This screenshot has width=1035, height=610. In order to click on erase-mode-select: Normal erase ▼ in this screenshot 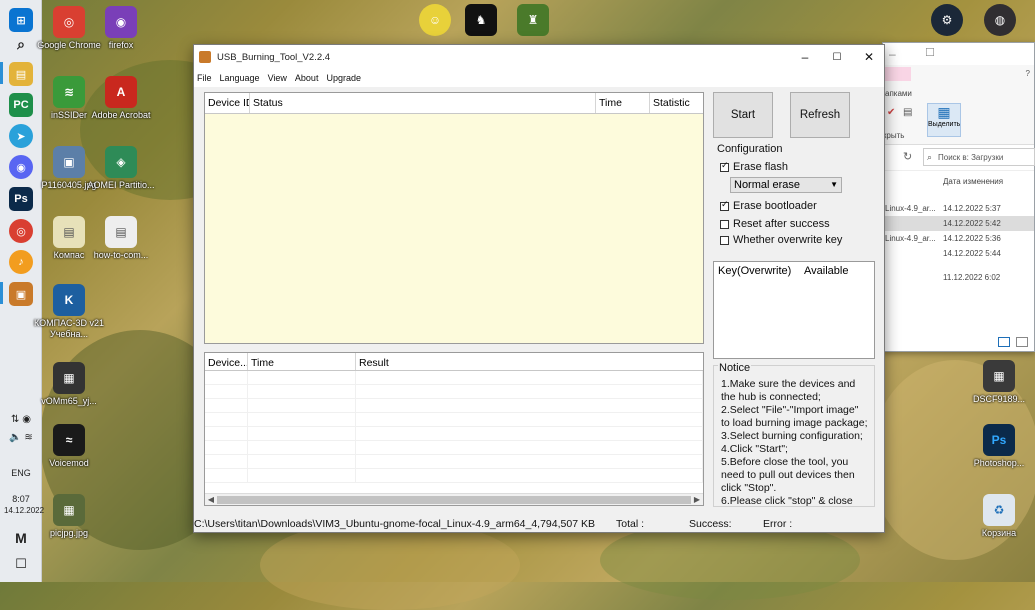, I will do `click(786, 185)`.